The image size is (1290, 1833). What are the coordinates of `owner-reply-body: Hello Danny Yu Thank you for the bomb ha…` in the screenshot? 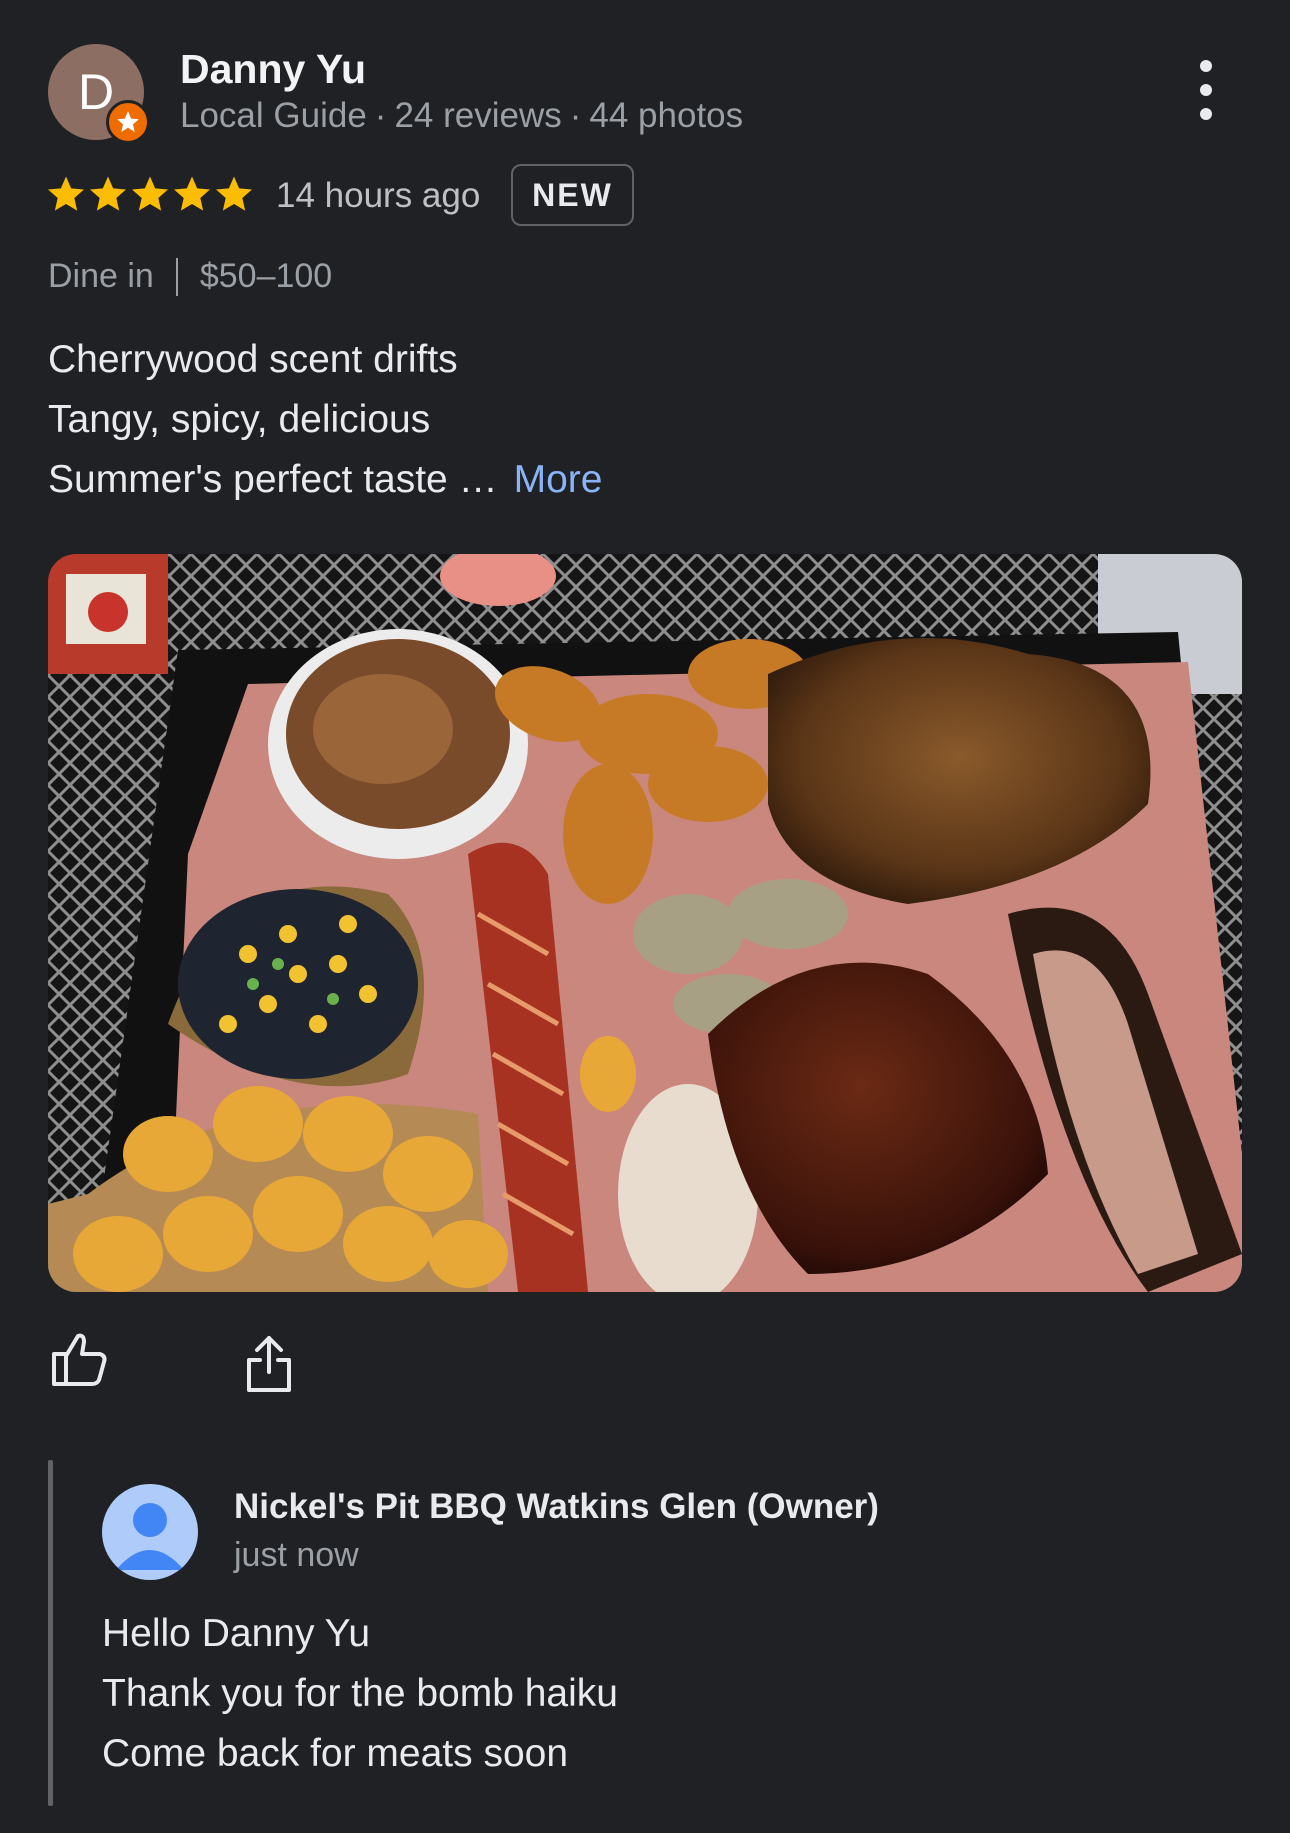 It's located at (360, 1694).